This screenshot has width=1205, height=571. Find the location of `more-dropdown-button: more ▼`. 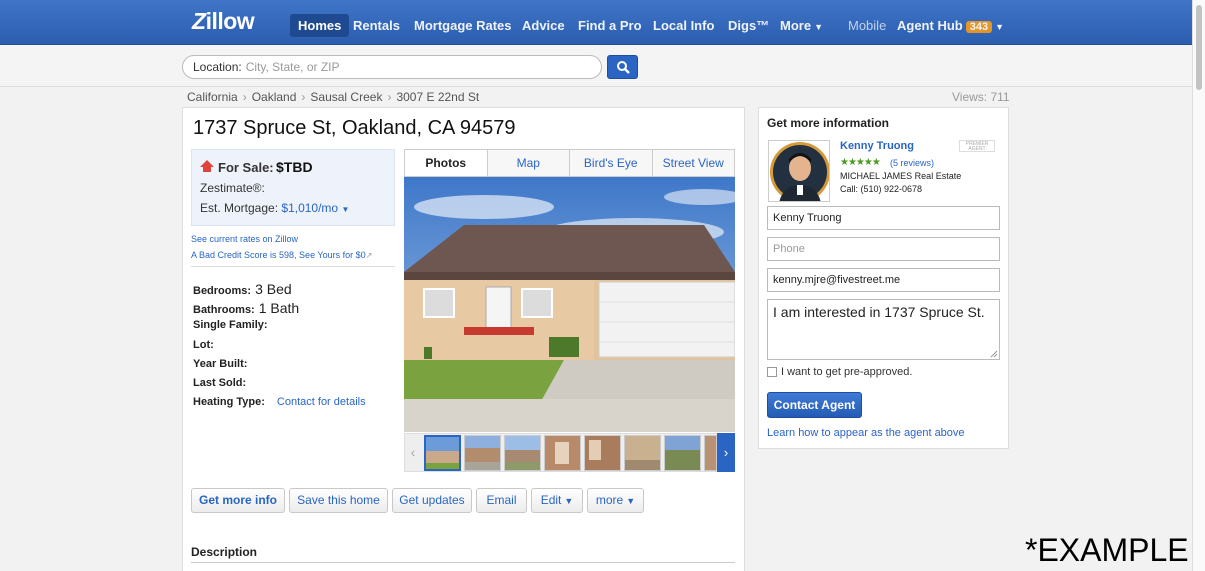

more-dropdown-button: more ▼ is located at coordinates (615, 500).